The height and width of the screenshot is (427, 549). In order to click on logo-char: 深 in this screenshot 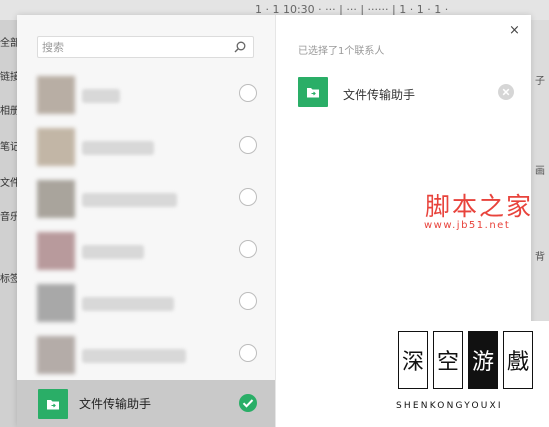, I will do `click(412, 362)`.